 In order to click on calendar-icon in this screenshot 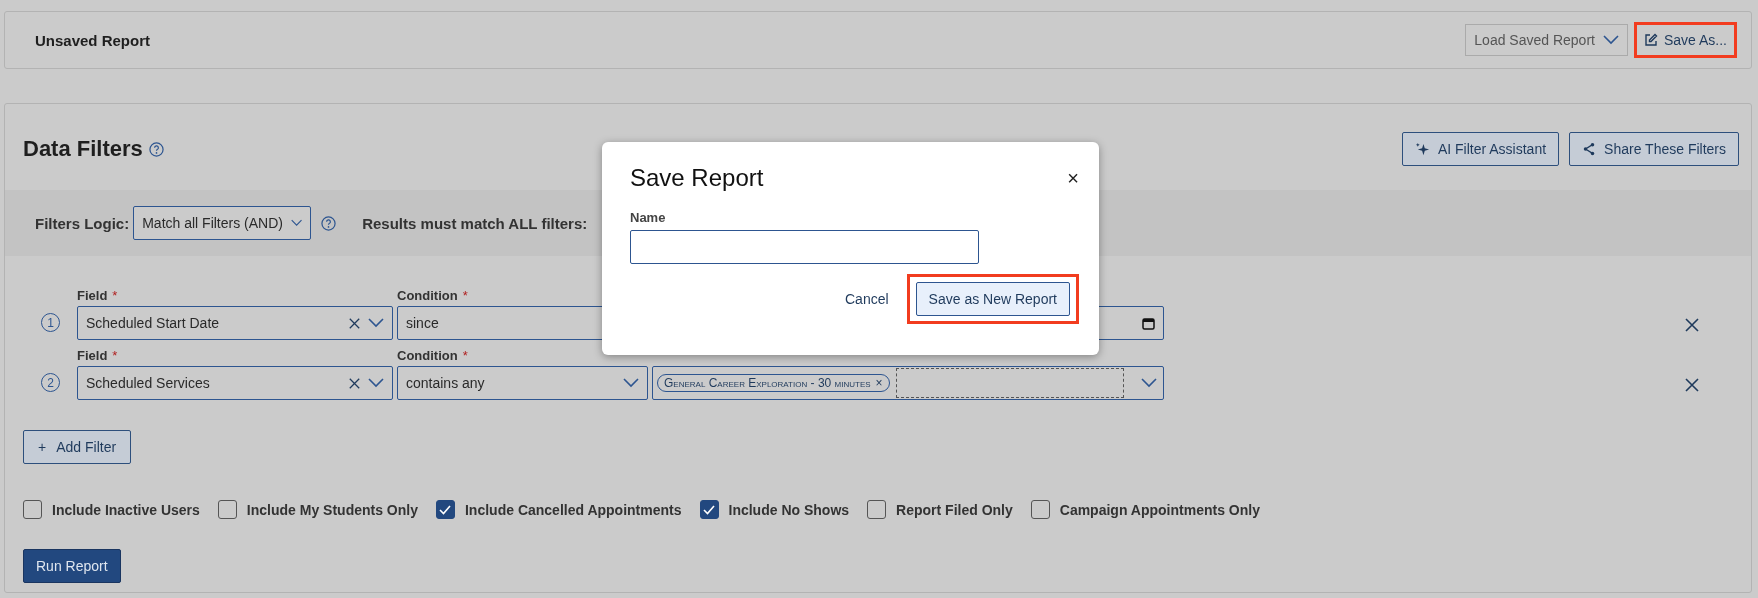, I will do `click(1148, 323)`.